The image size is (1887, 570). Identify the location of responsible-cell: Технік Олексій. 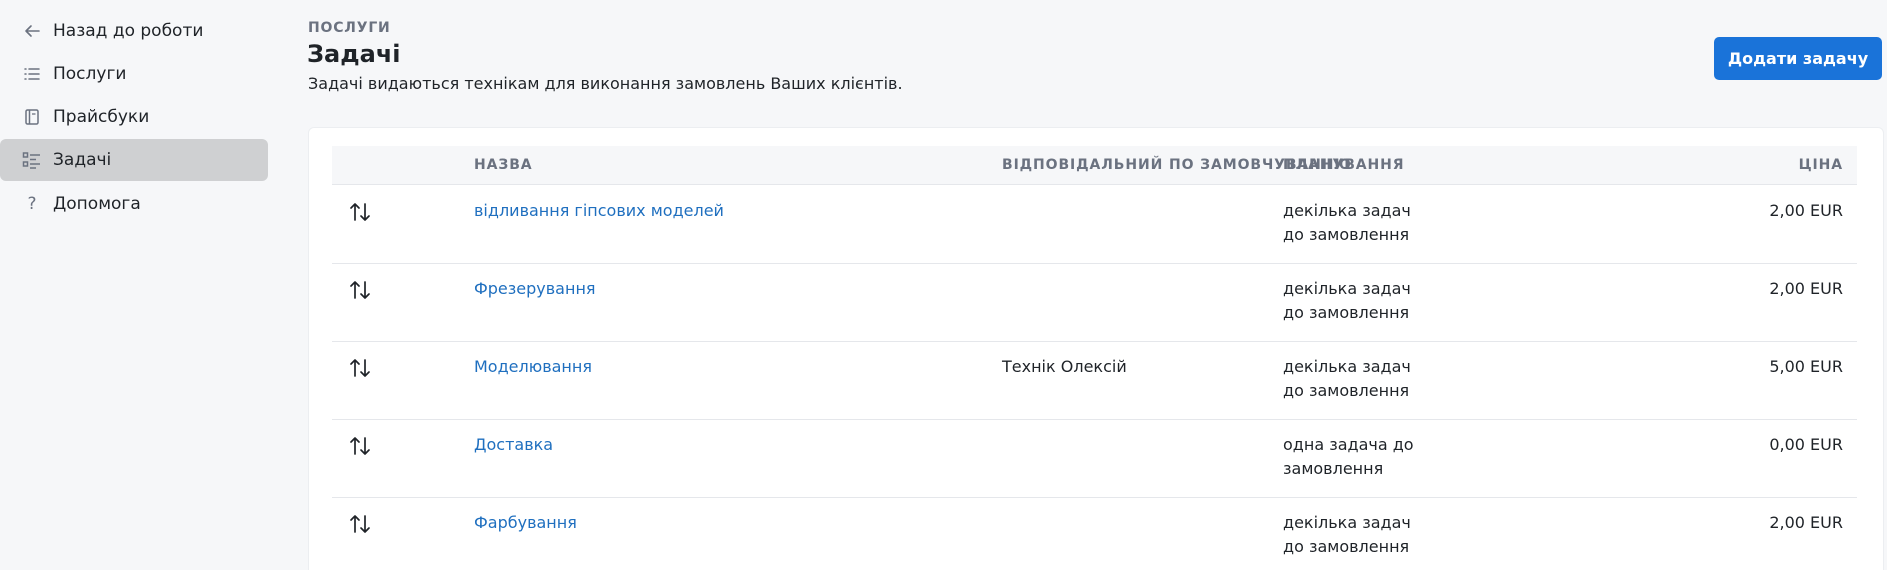
(1064, 366).